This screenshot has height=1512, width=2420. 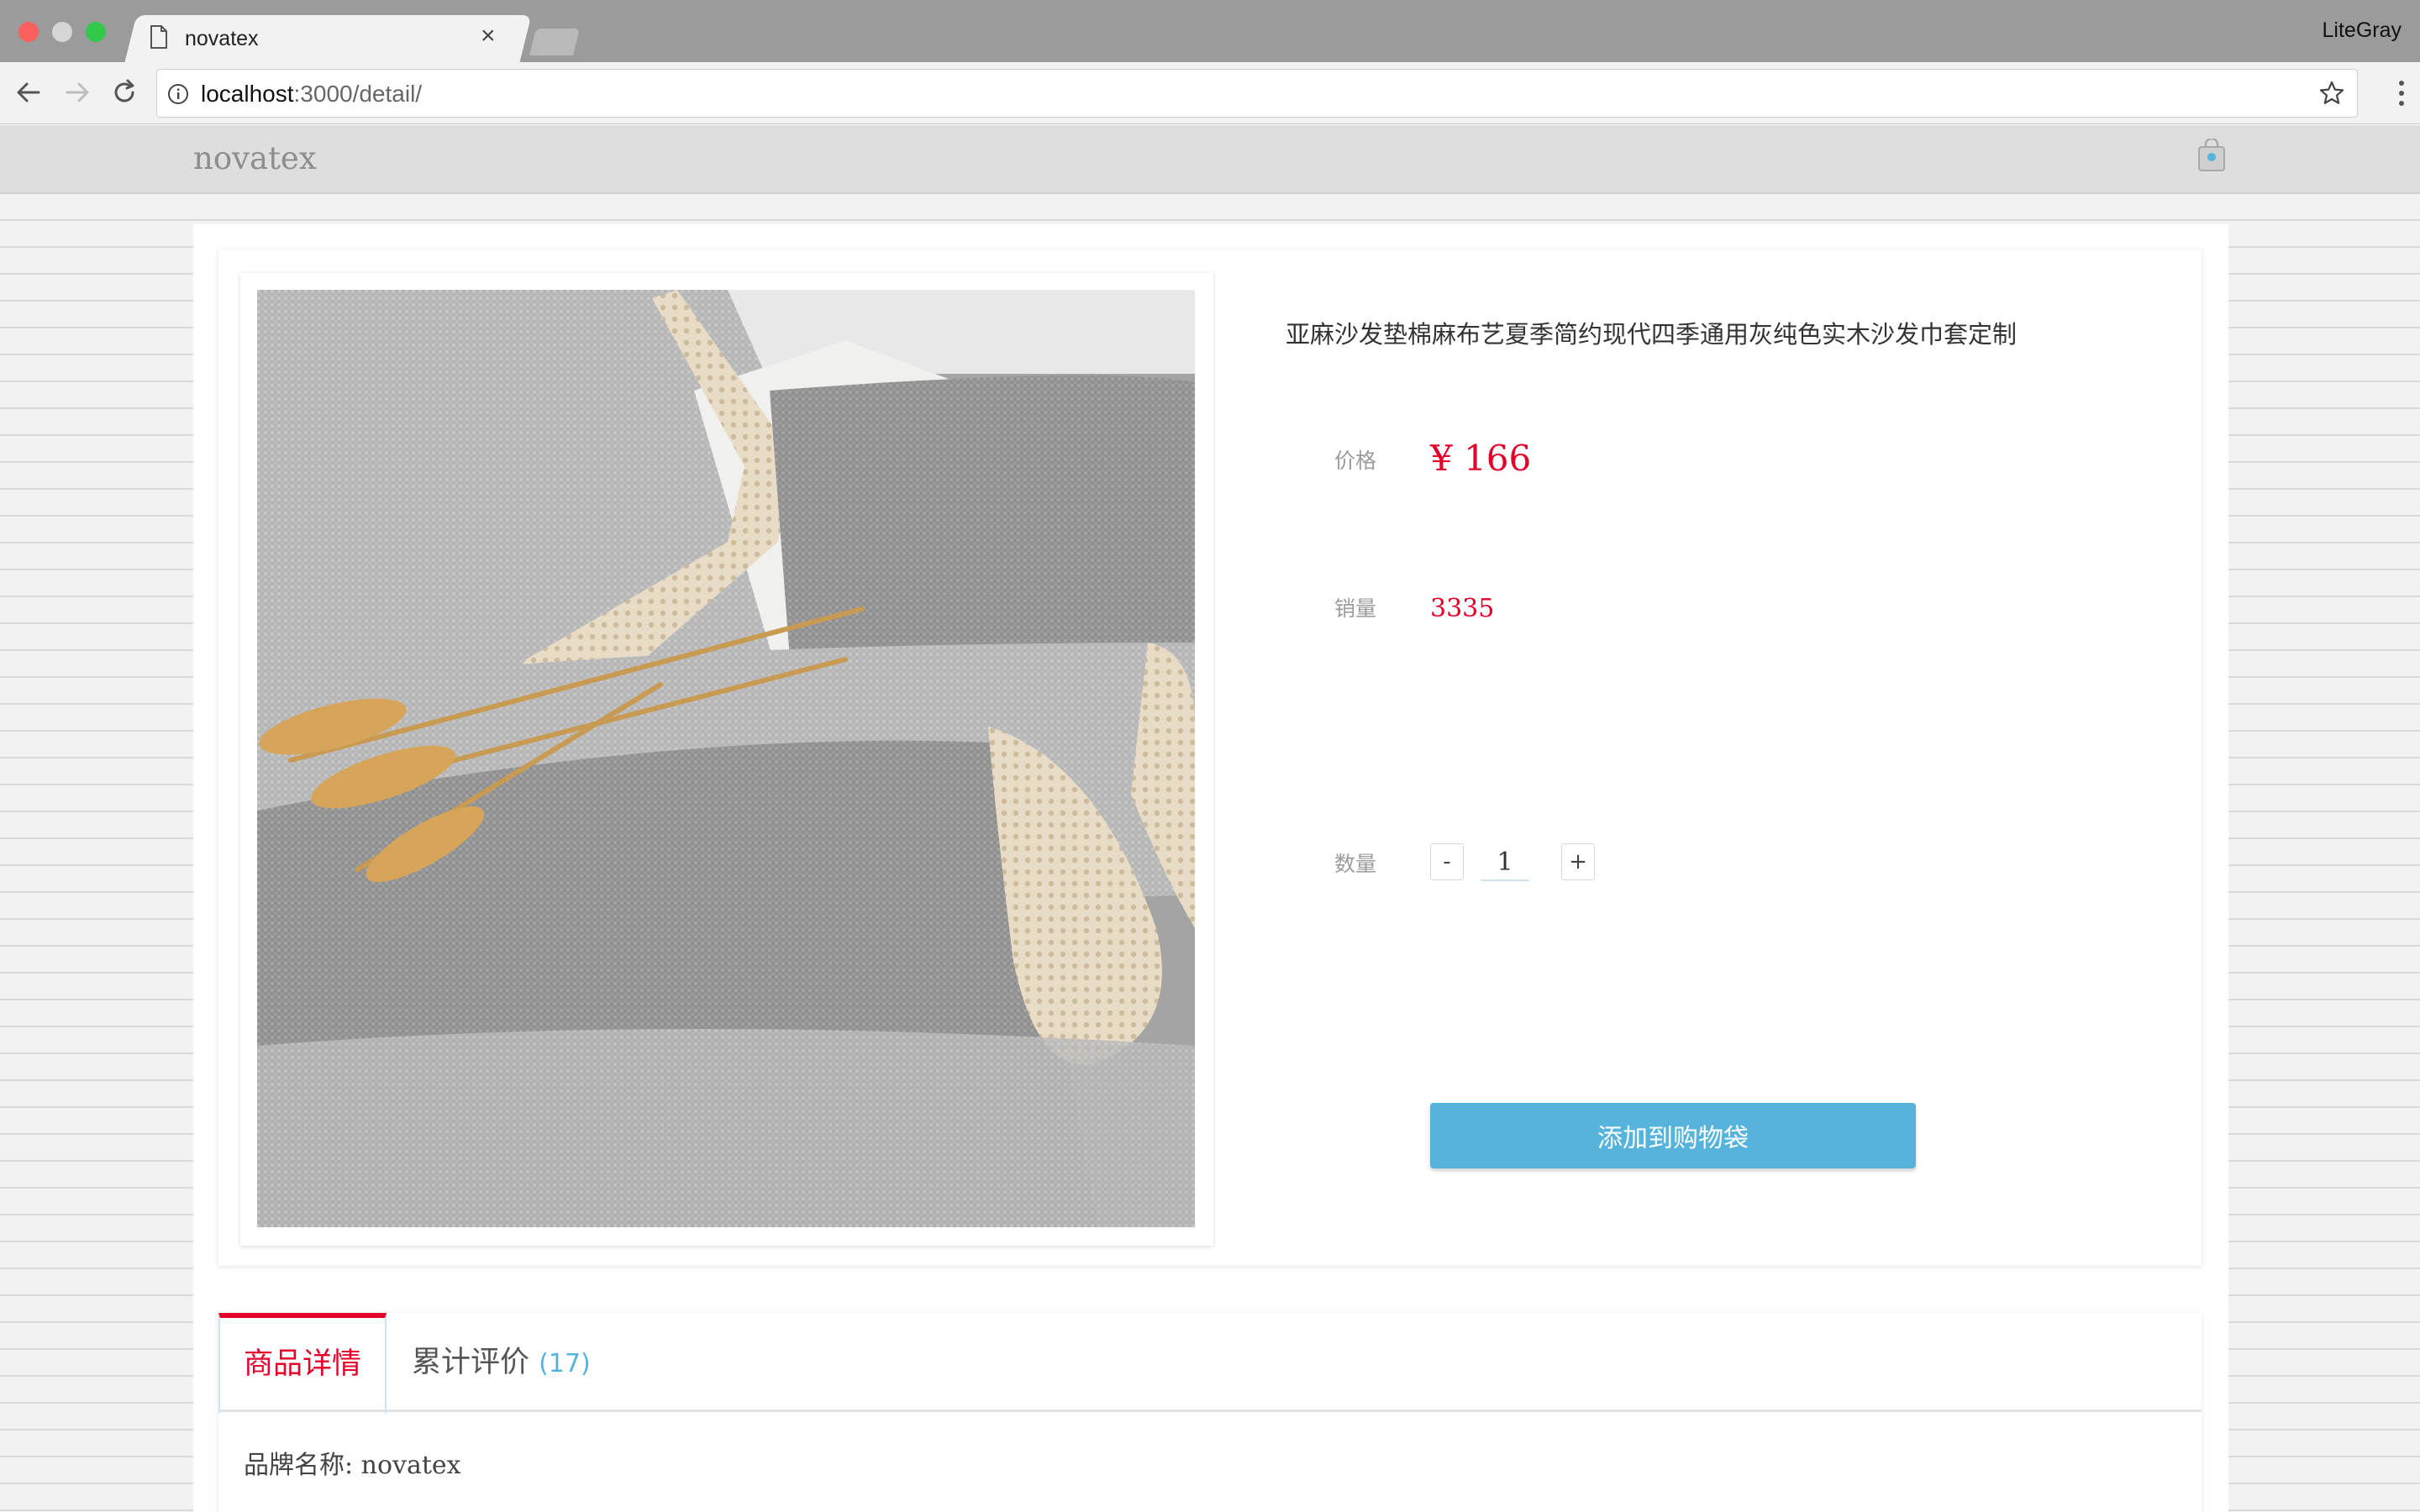 What do you see at coordinates (222, 38) in the screenshot?
I see `tab-title: novatex` at bounding box center [222, 38].